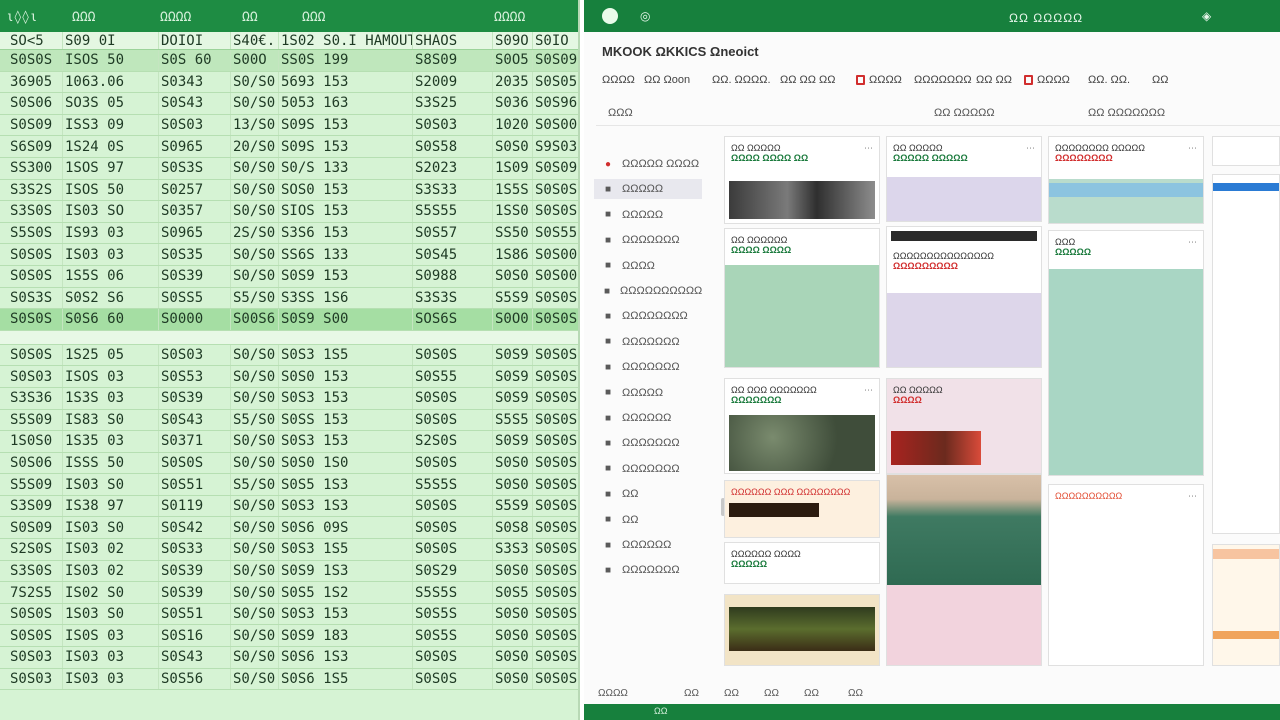  Describe the element at coordinates (110, 420) in the screenshot. I see `cell: IS83 S0` at that location.